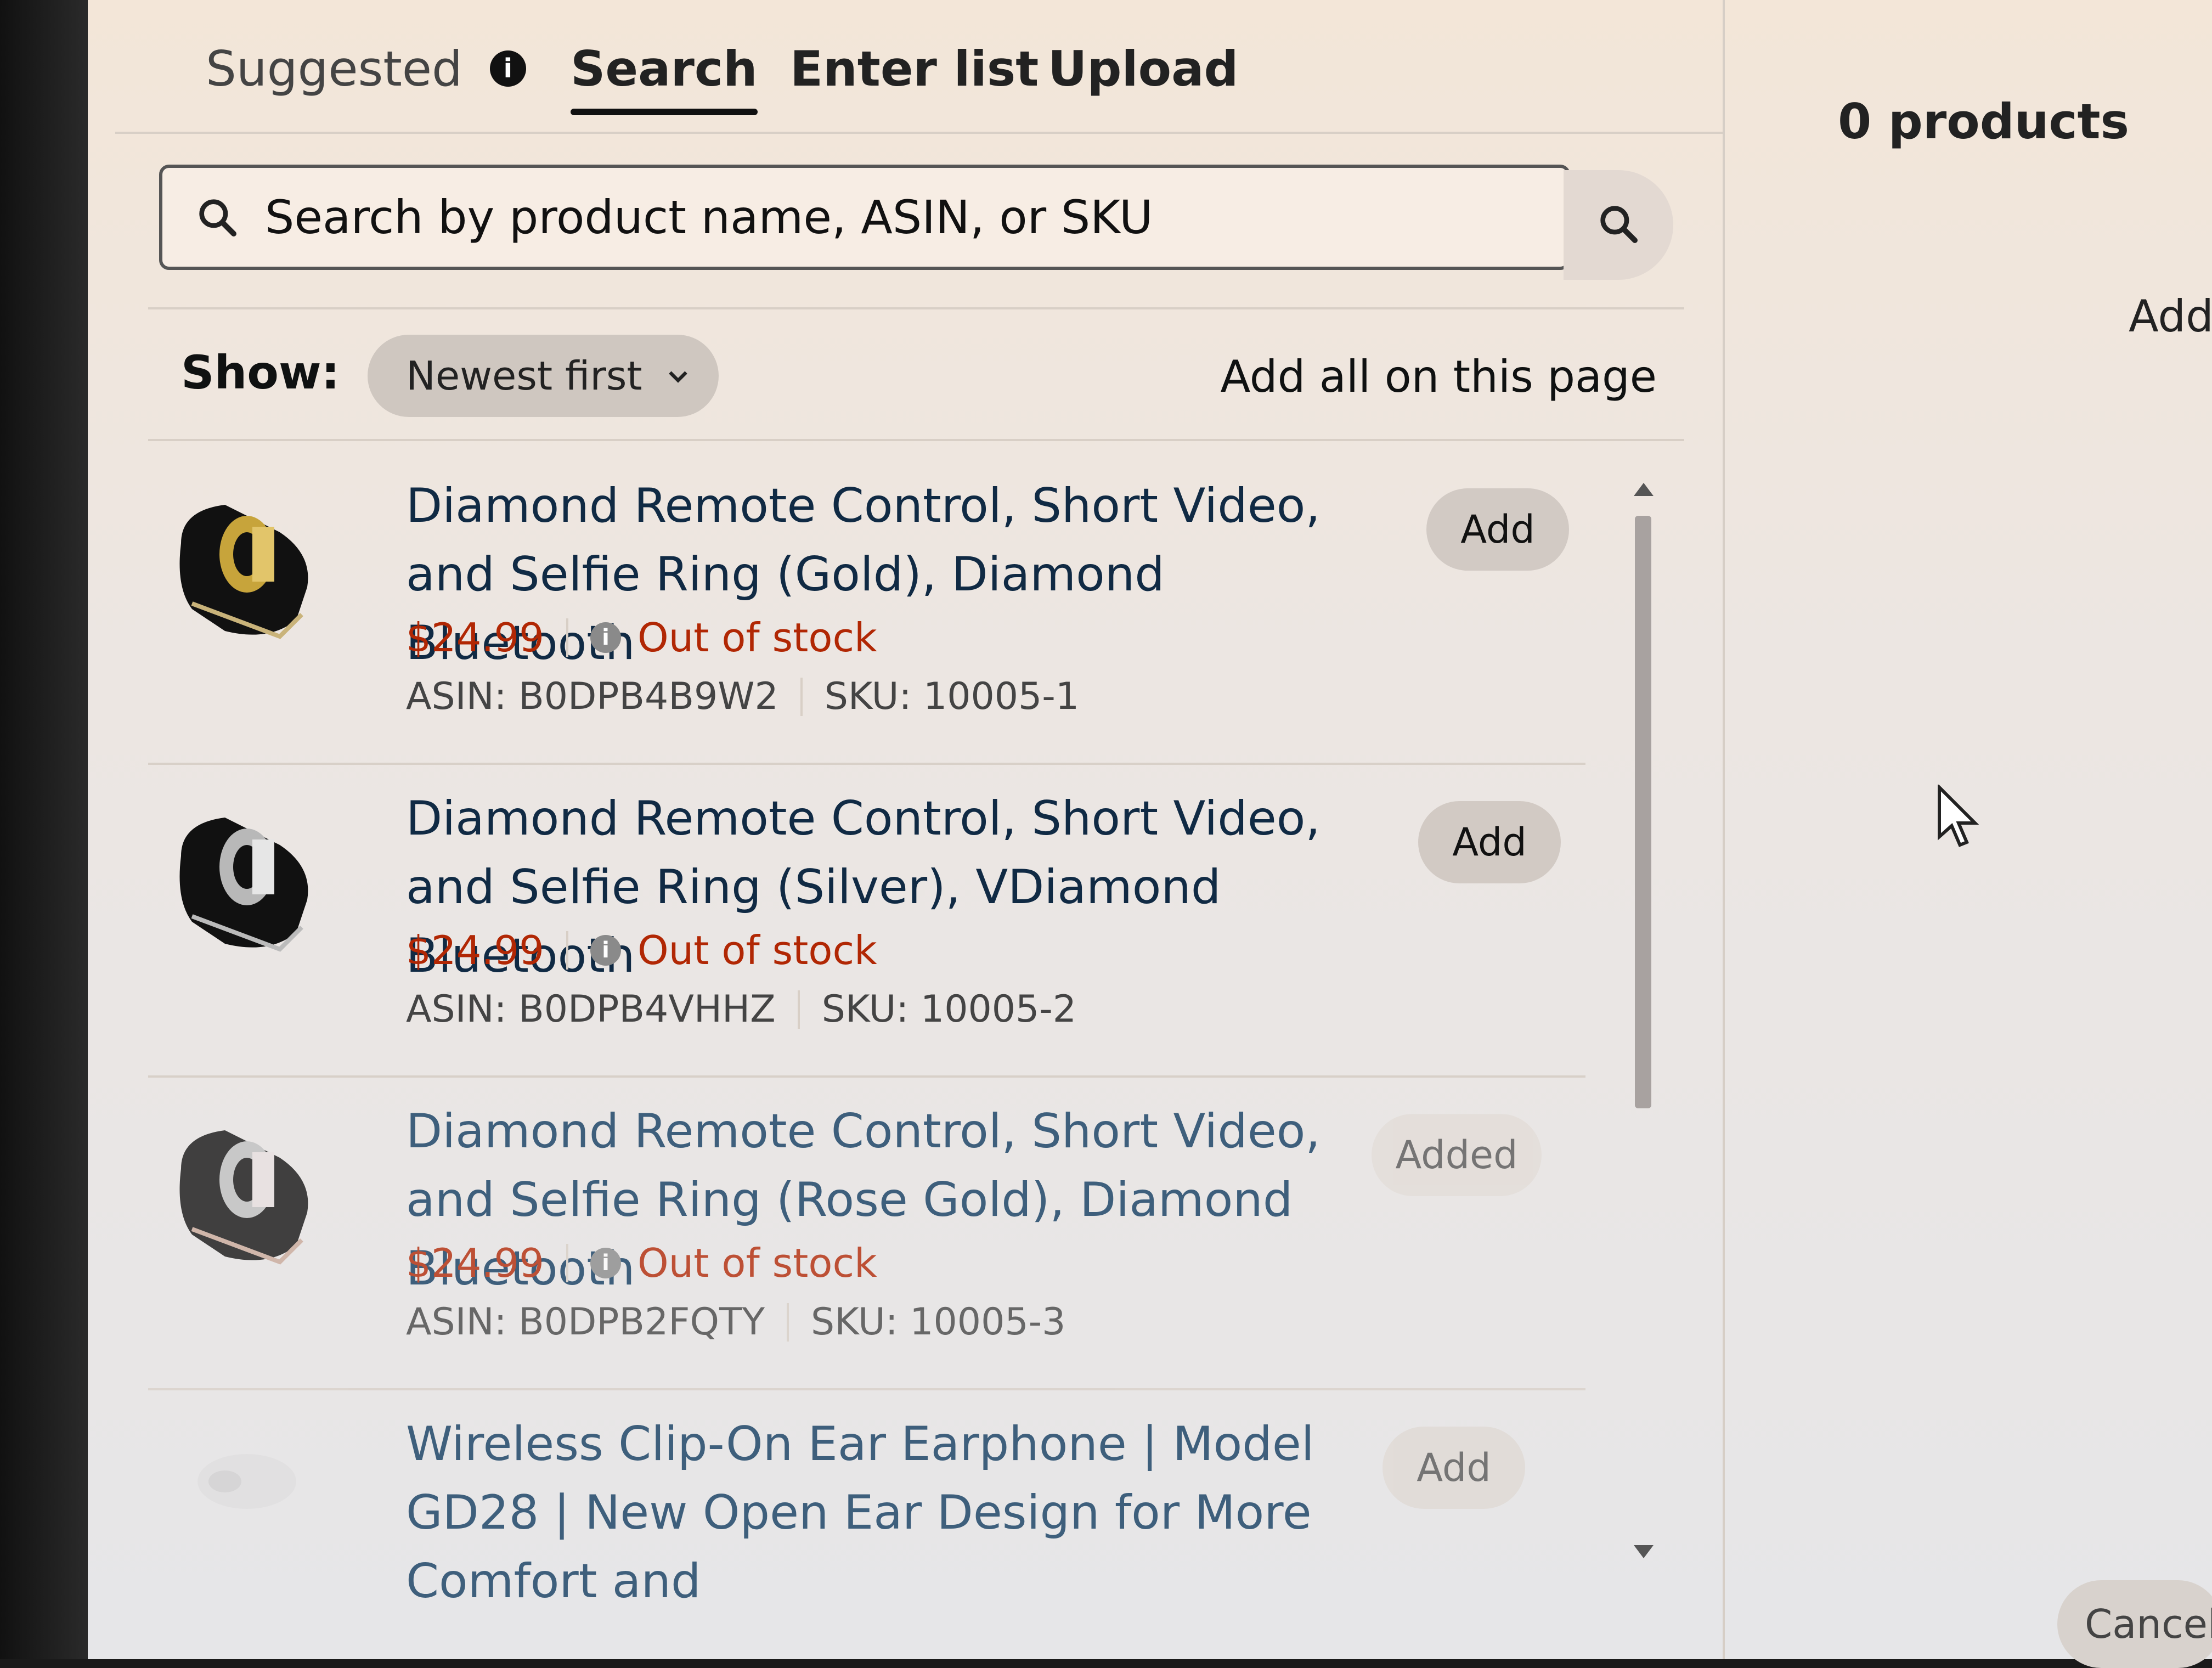 This screenshot has height=1668, width=2212. What do you see at coordinates (868, 217) in the screenshot?
I see `search-input` at bounding box center [868, 217].